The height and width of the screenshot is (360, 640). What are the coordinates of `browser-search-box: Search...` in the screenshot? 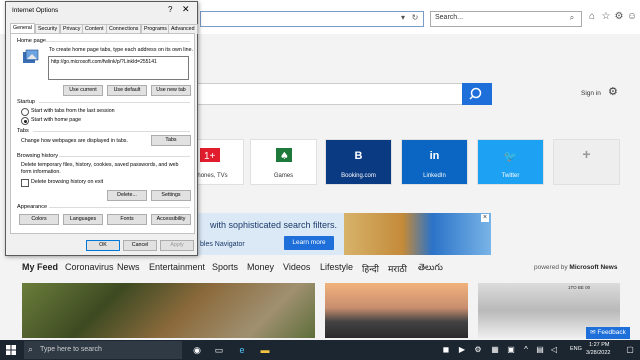 It's located at (506, 19).